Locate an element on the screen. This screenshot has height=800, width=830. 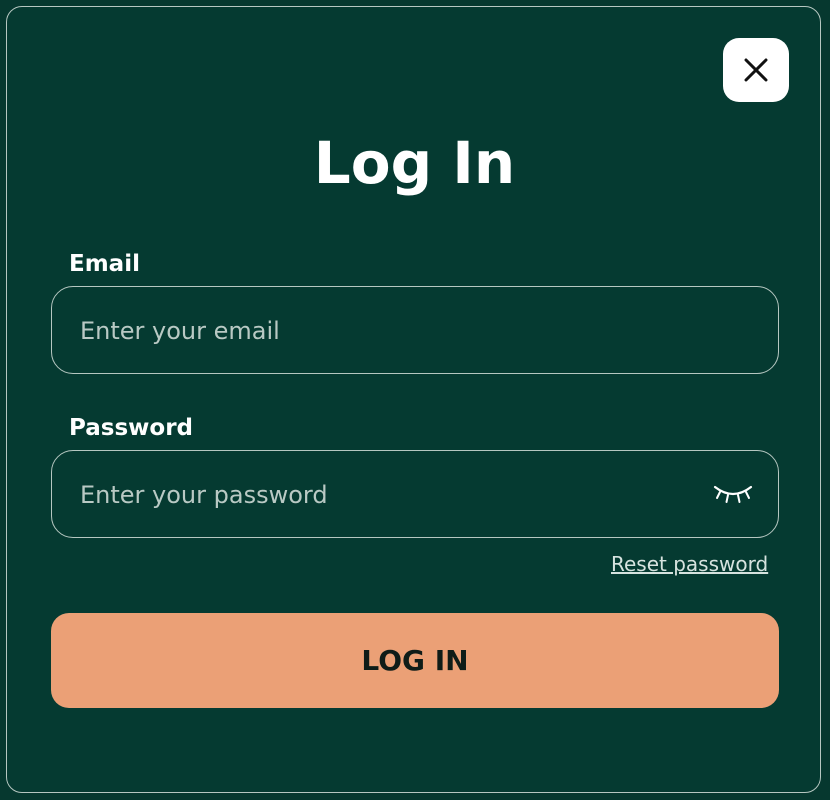
reset-password-link: Reset password is located at coordinates (689, 564).